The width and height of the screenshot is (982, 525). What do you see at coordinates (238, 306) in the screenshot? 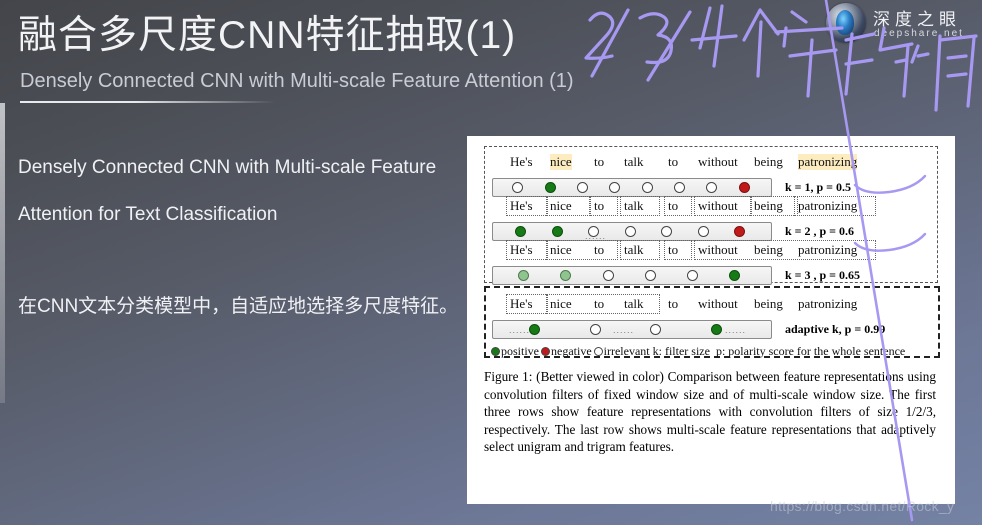
I see `body-line-3: 在CNN文本分类模型中，自适应地选择多尺度特征。` at bounding box center [238, 306].